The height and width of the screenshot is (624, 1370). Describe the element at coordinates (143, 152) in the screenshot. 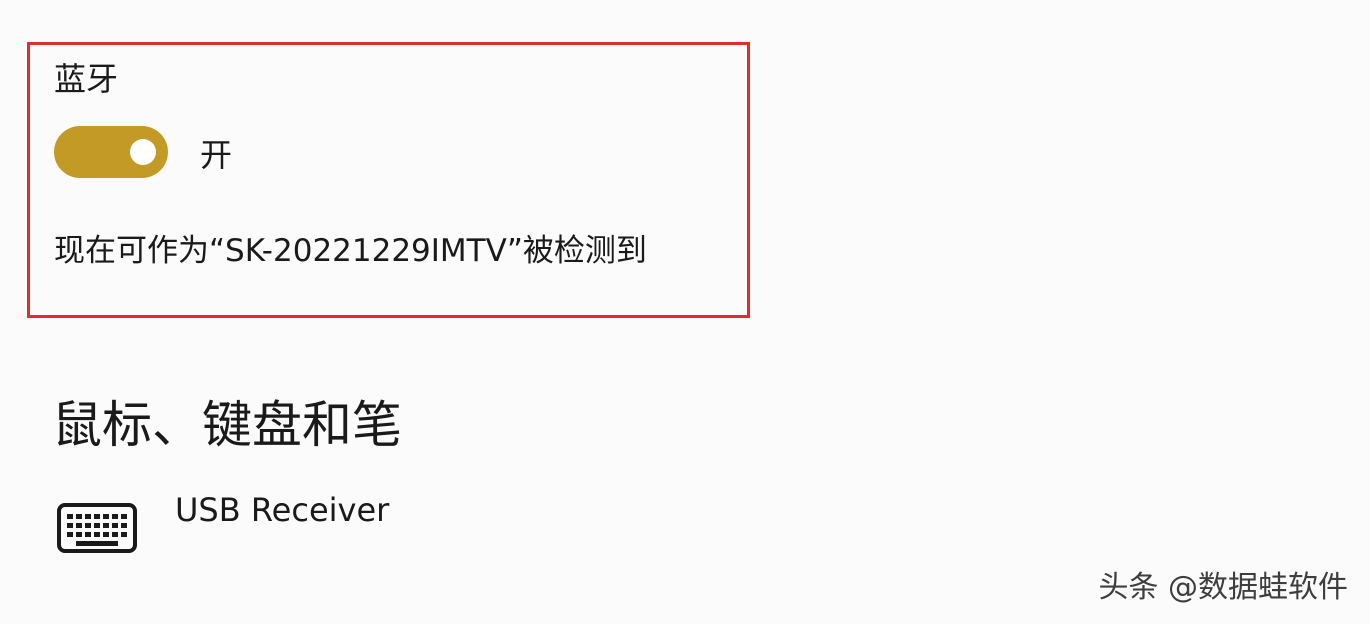

I see `toggle-knob` at that location.